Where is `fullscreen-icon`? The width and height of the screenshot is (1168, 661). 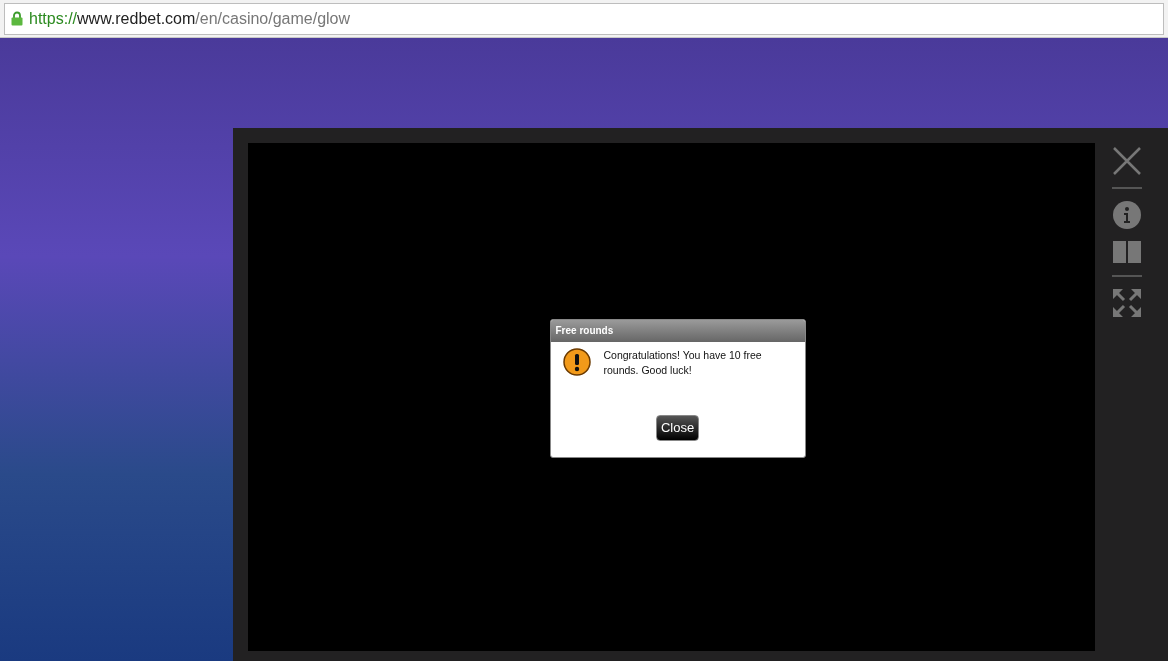
fullscreen-icon is located at coordinates (1127, 303).